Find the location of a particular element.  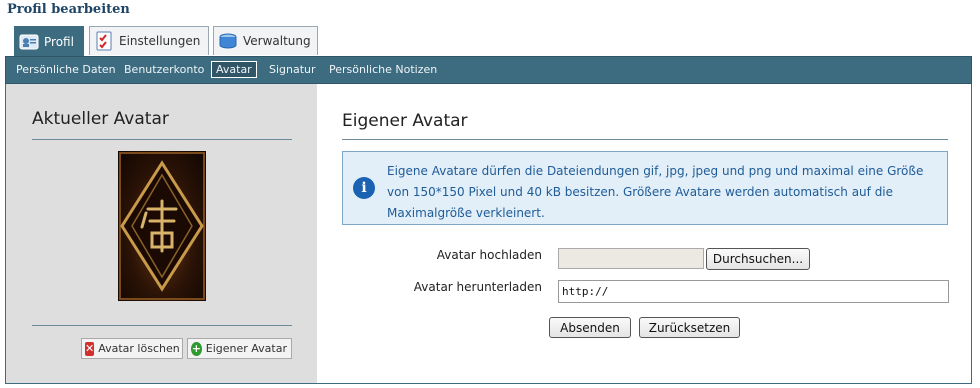

page-title: Profil bearbeiten is located at coordinates (68, 9).